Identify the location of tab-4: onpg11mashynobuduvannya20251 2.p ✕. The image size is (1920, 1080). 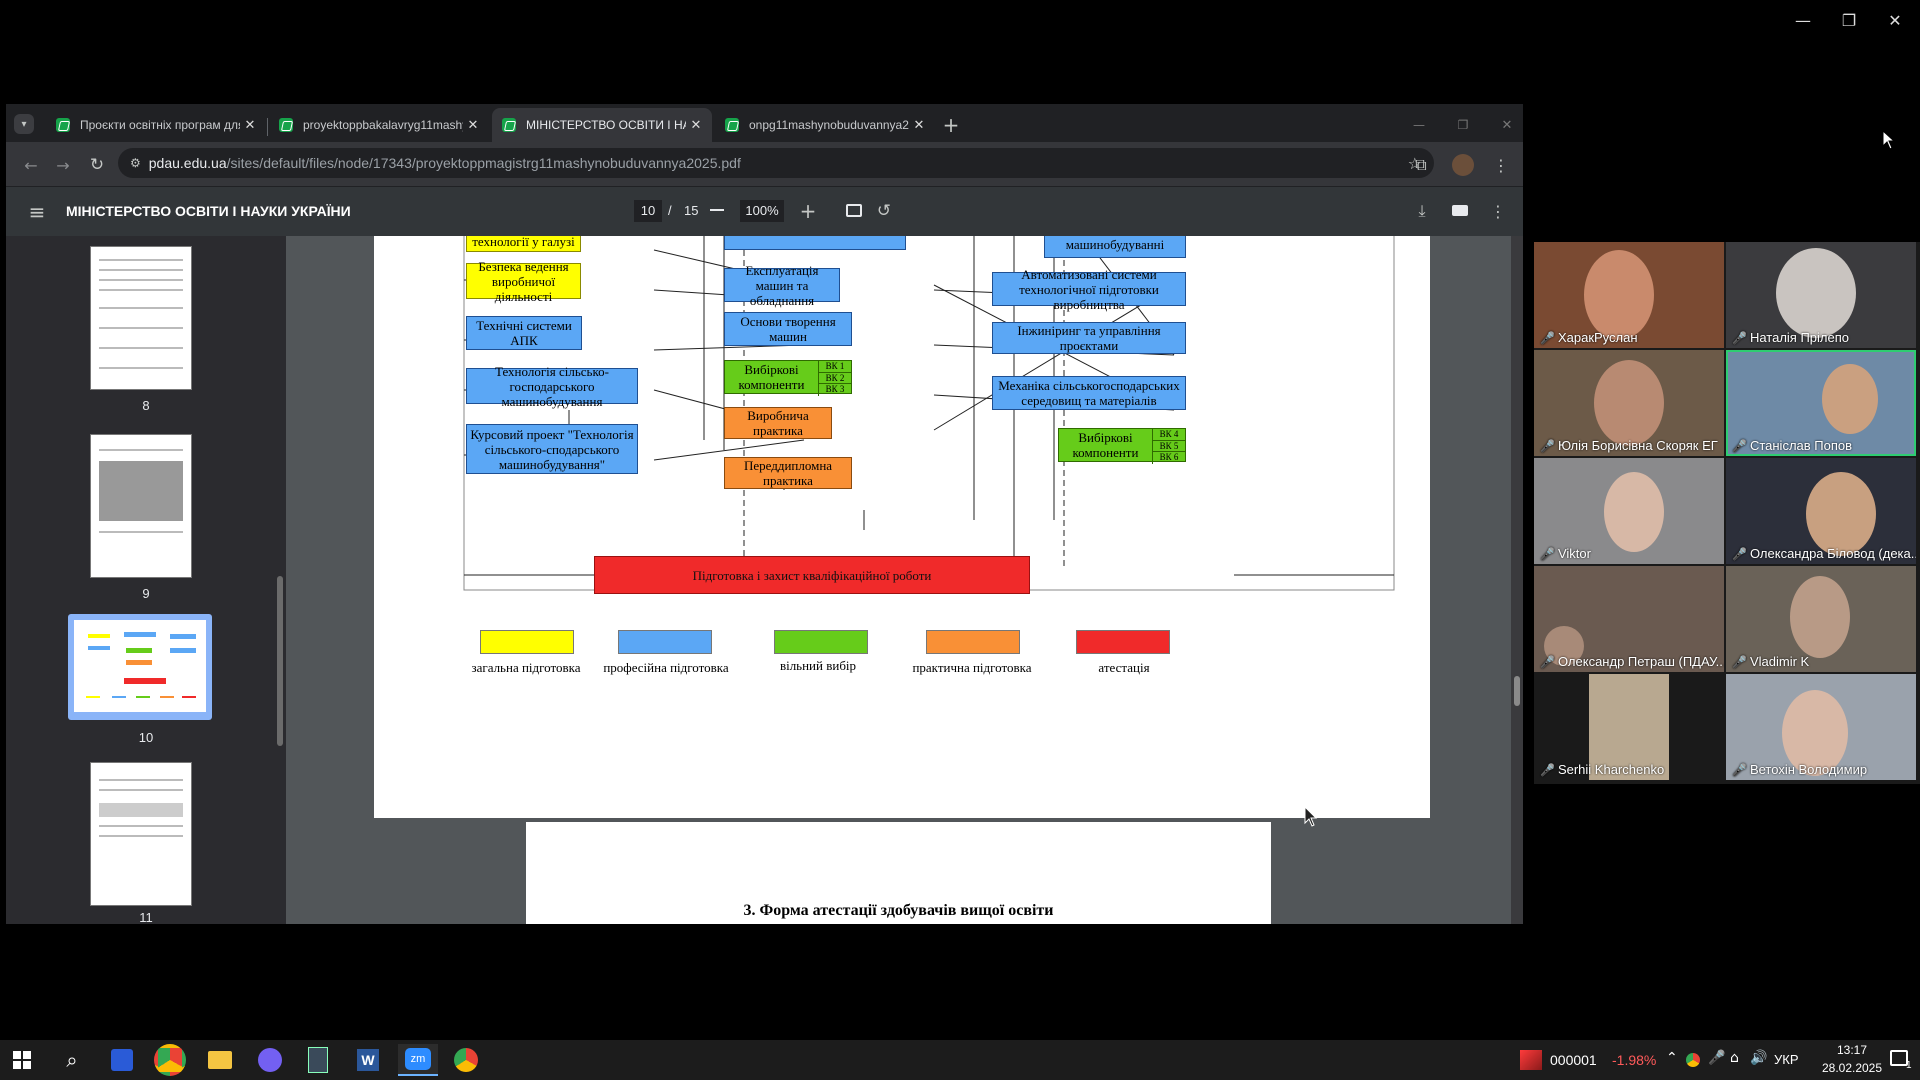
(825, 125).